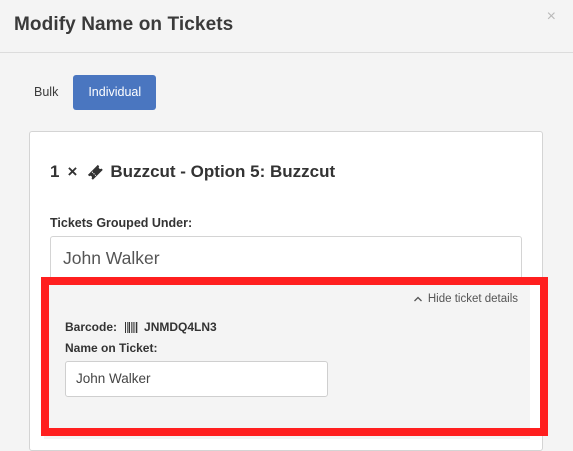 The width and height of the screenshot is (573, 451). What do you see at coordinates (91, 327) in the screenshot?
I see `barcode-label: Barcode:` at bounding box center [91, 327].